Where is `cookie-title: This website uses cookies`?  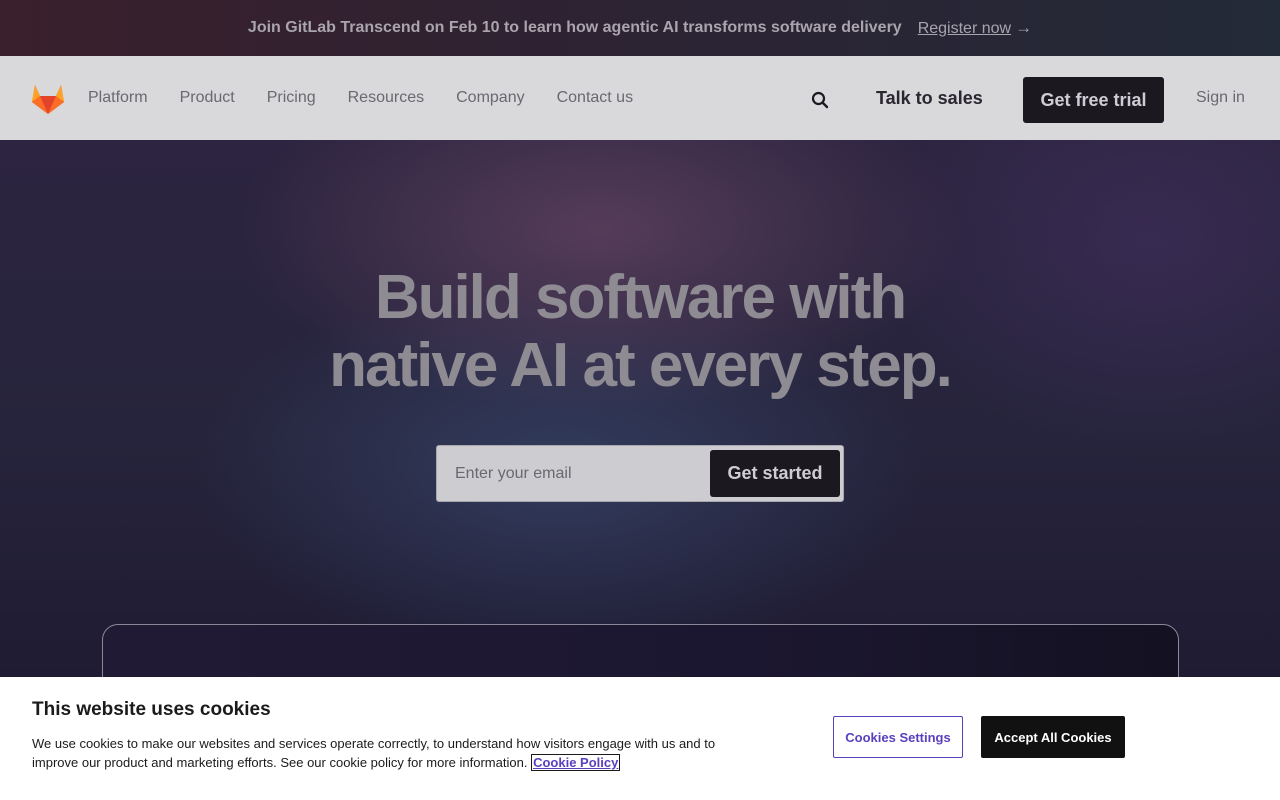 cookie-title: This website uses cookies is located at coordinates (151, 709).